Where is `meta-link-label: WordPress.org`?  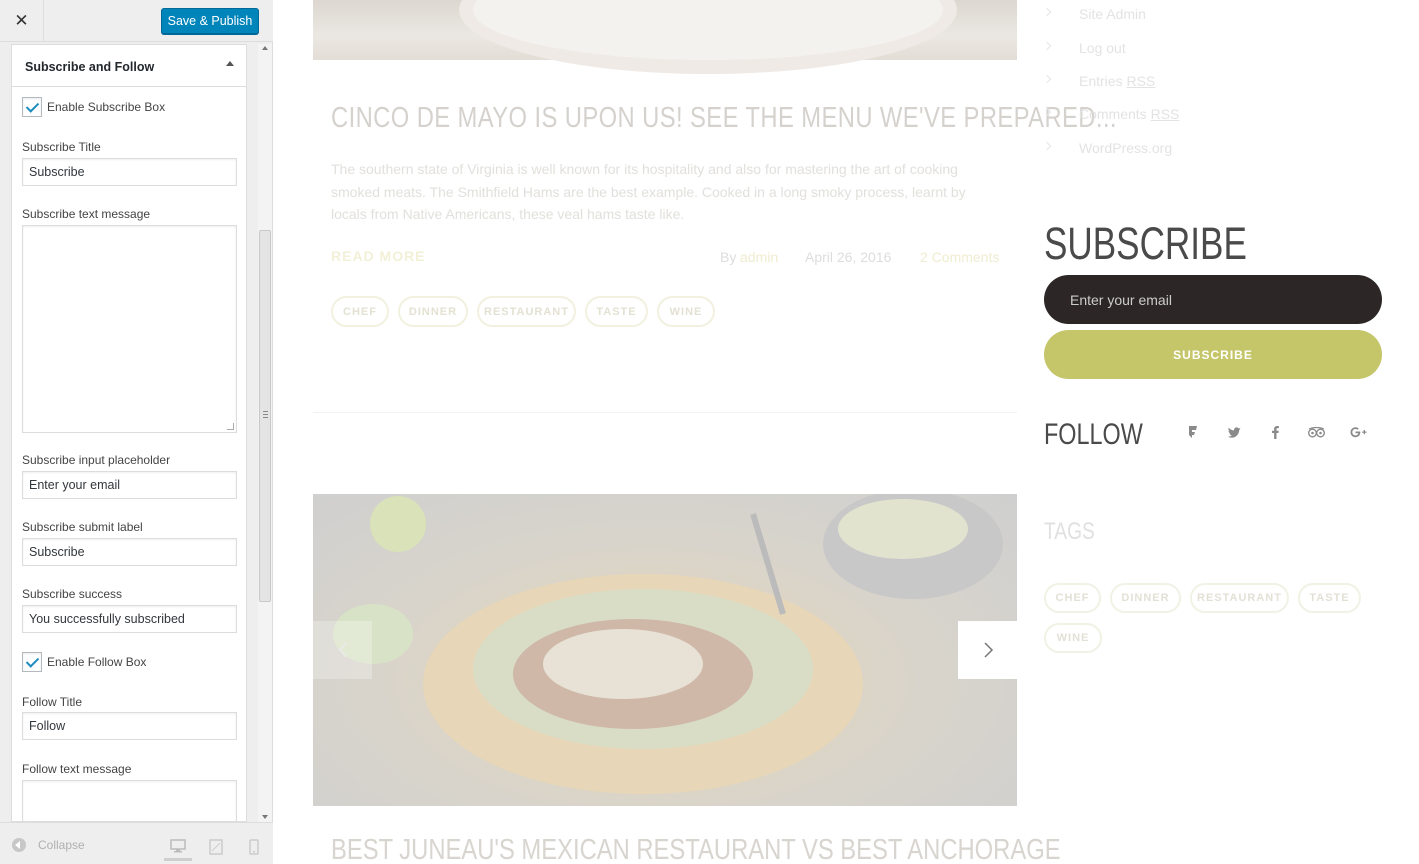 meta-link-label: WordPress.org is located at coordinates (1125, 148).